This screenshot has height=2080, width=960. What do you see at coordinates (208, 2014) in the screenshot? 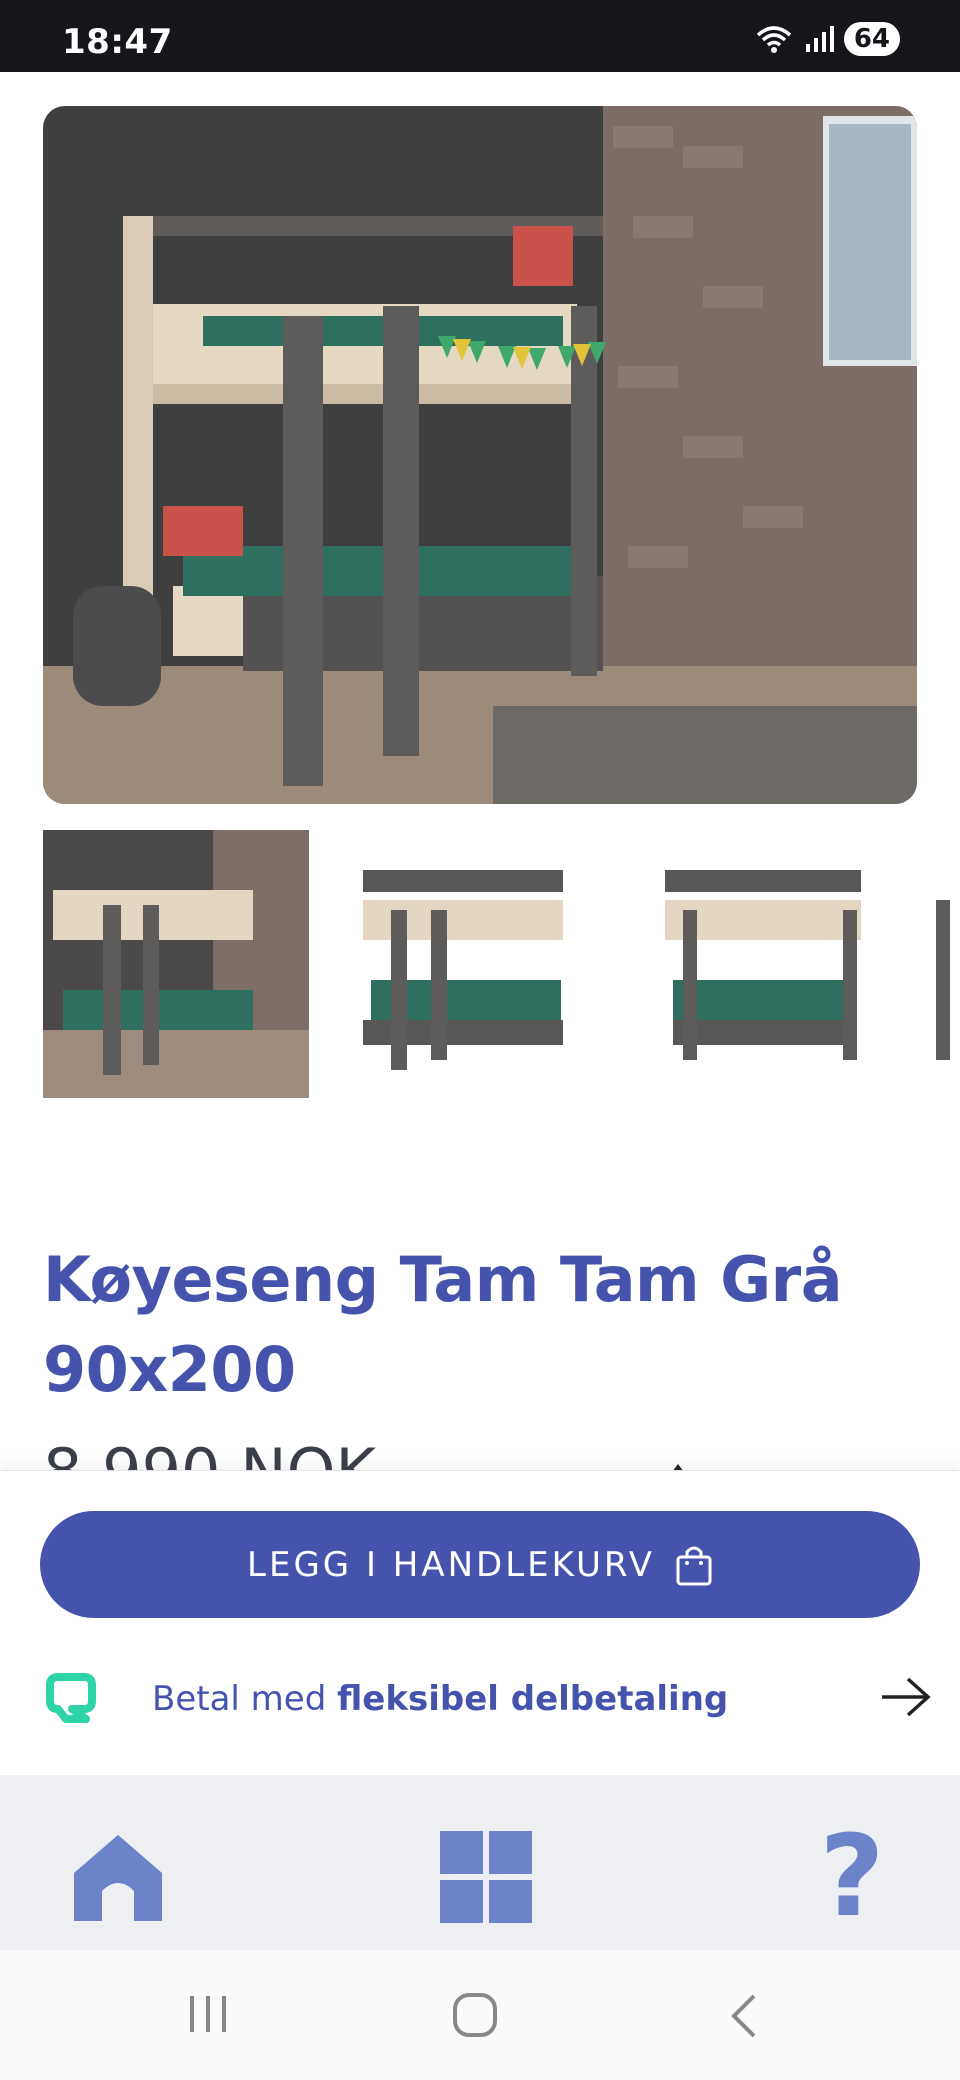
I see `recent-apps-icon` at bounding box center [208, 2014].